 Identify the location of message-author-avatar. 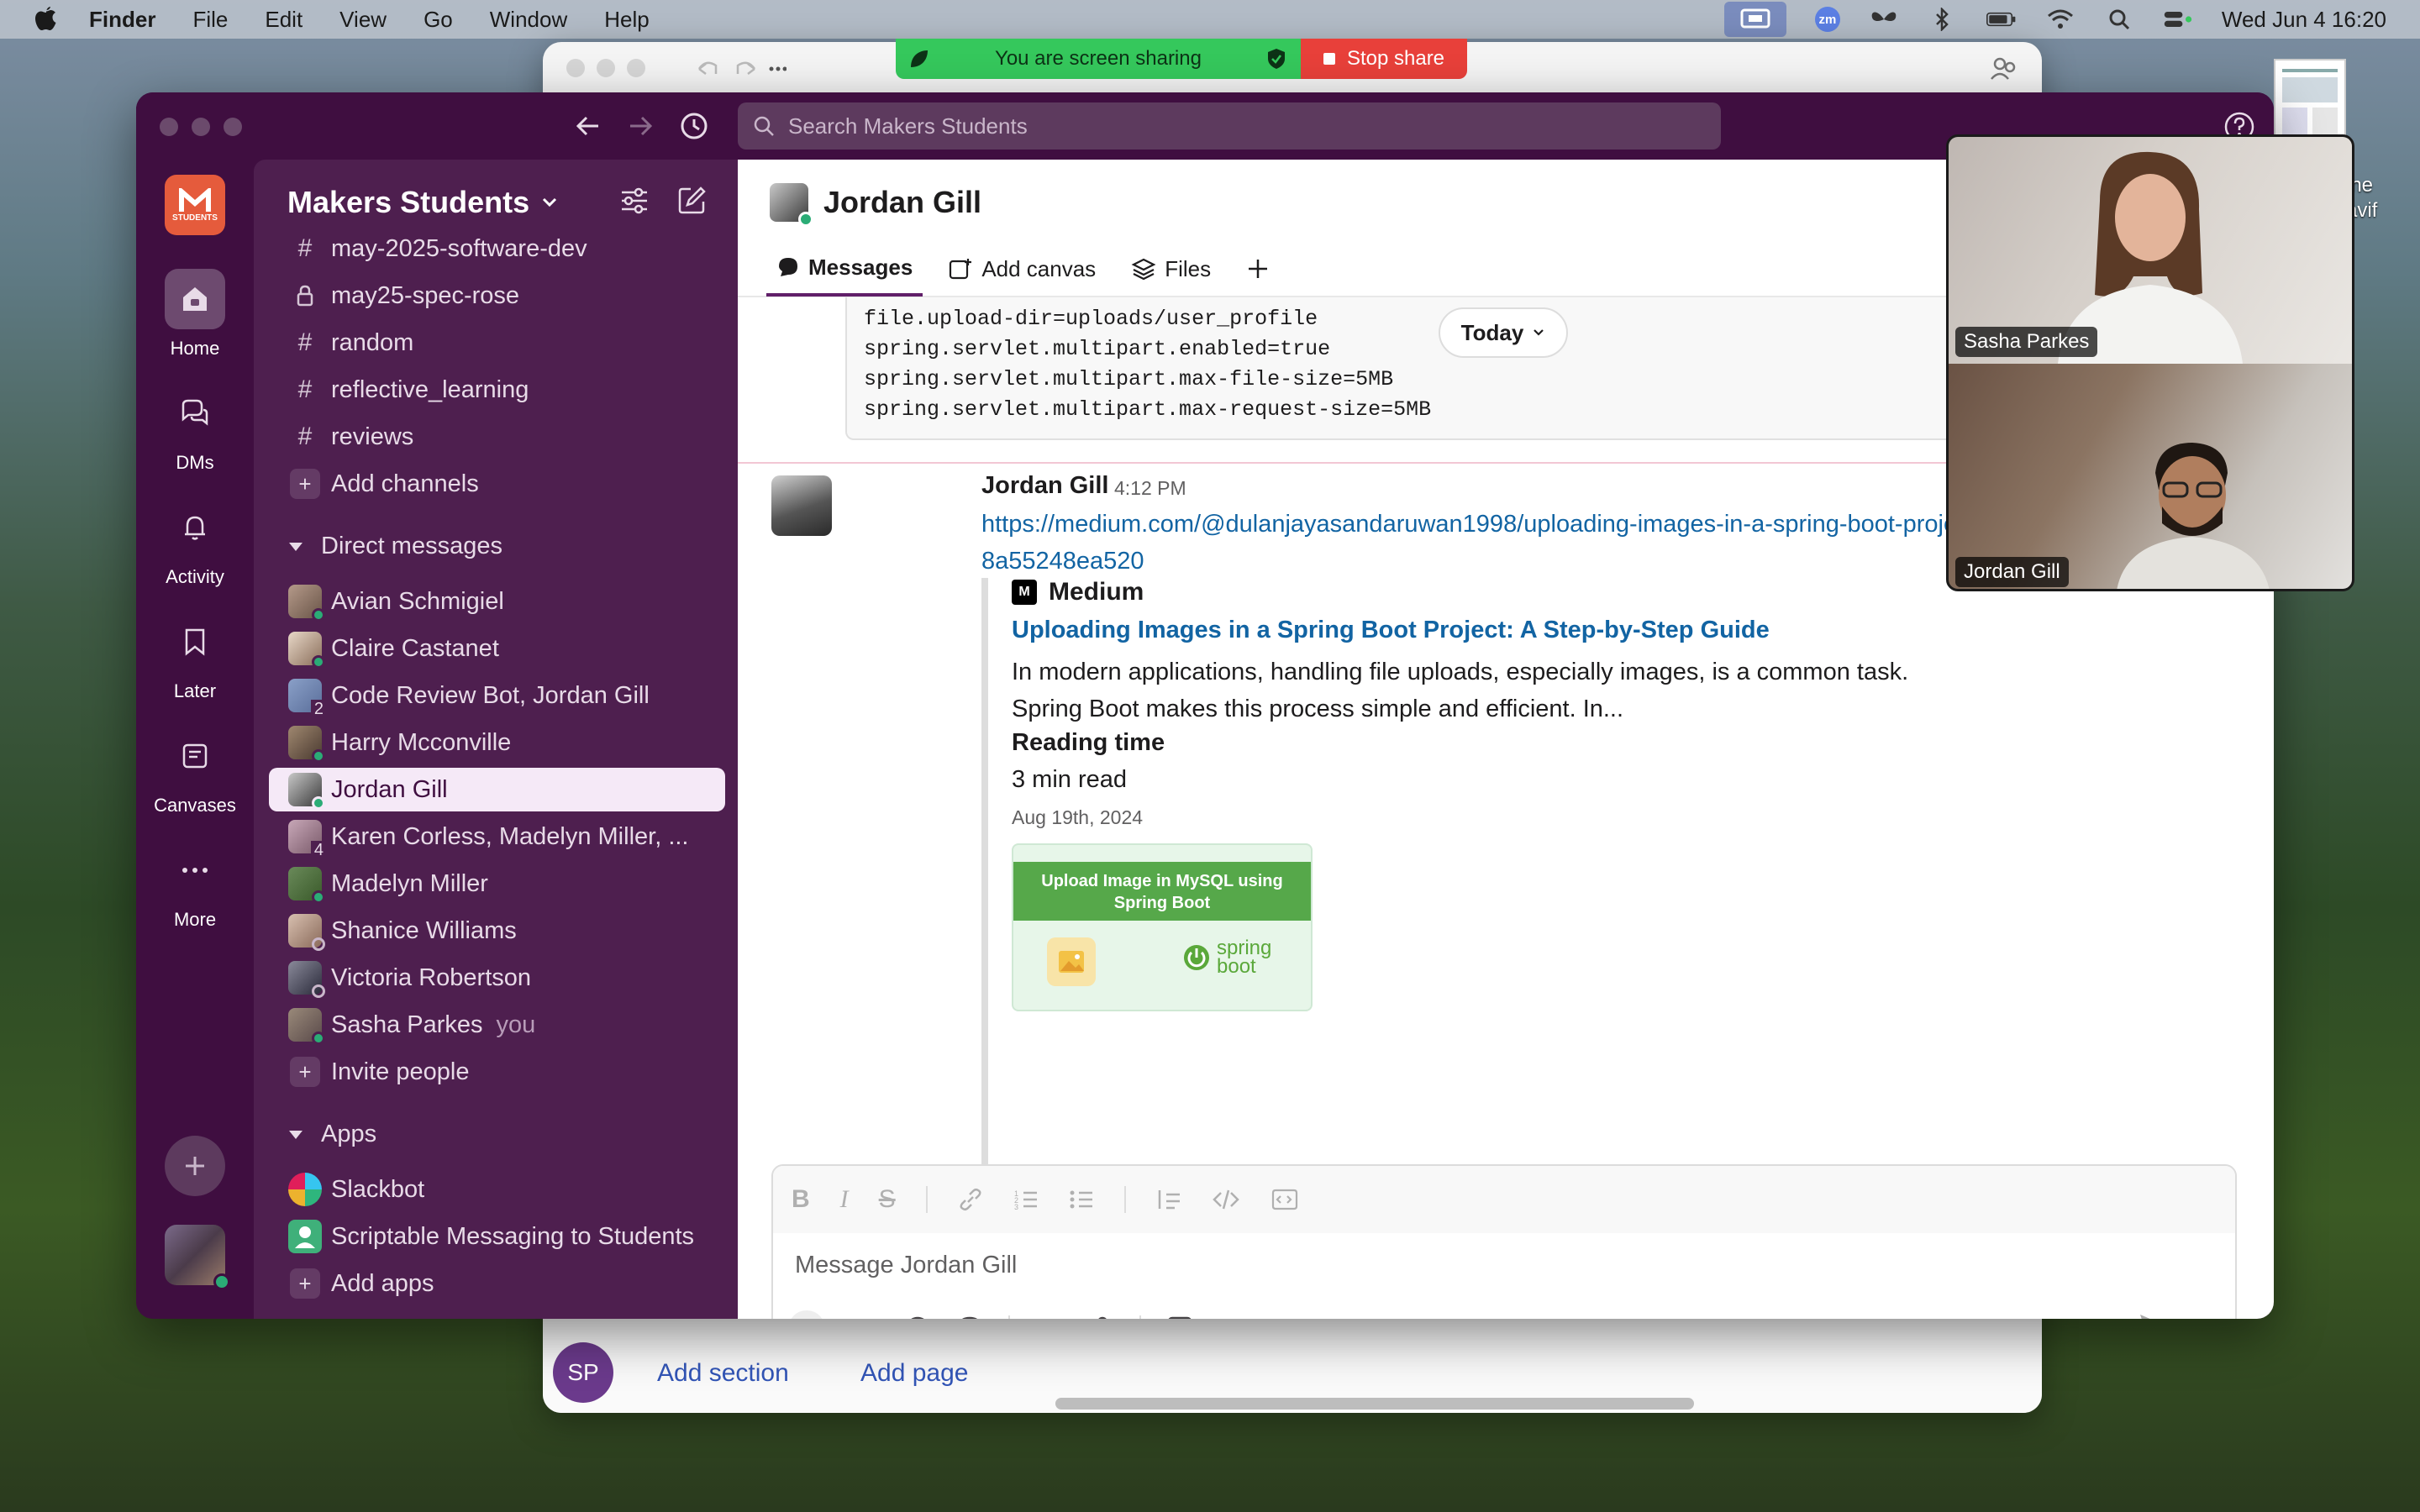
(801, 505).